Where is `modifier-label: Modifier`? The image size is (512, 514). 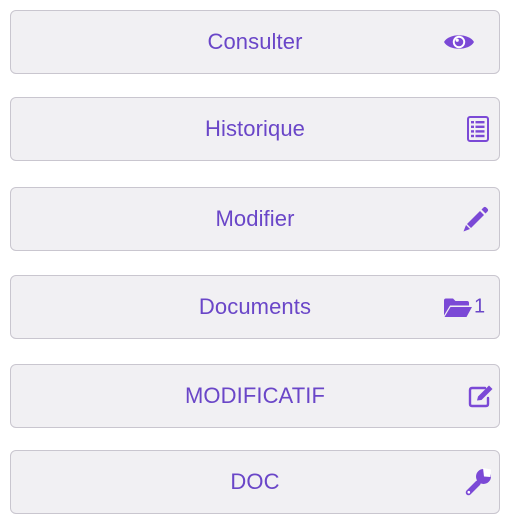
modifier-label: Modifier is located at coordinates (255, 218).